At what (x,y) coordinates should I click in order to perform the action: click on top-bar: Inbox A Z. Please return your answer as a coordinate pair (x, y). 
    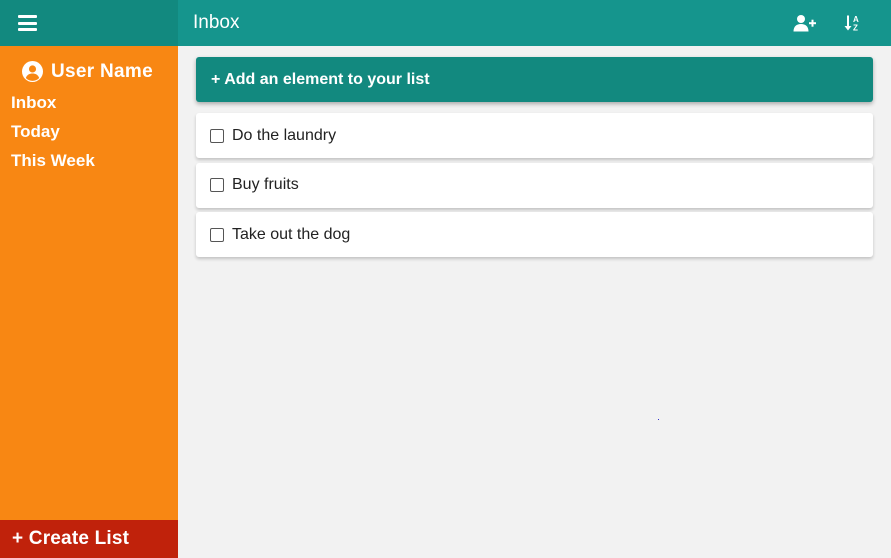
    Looking at the image, I should click on (534, 23).